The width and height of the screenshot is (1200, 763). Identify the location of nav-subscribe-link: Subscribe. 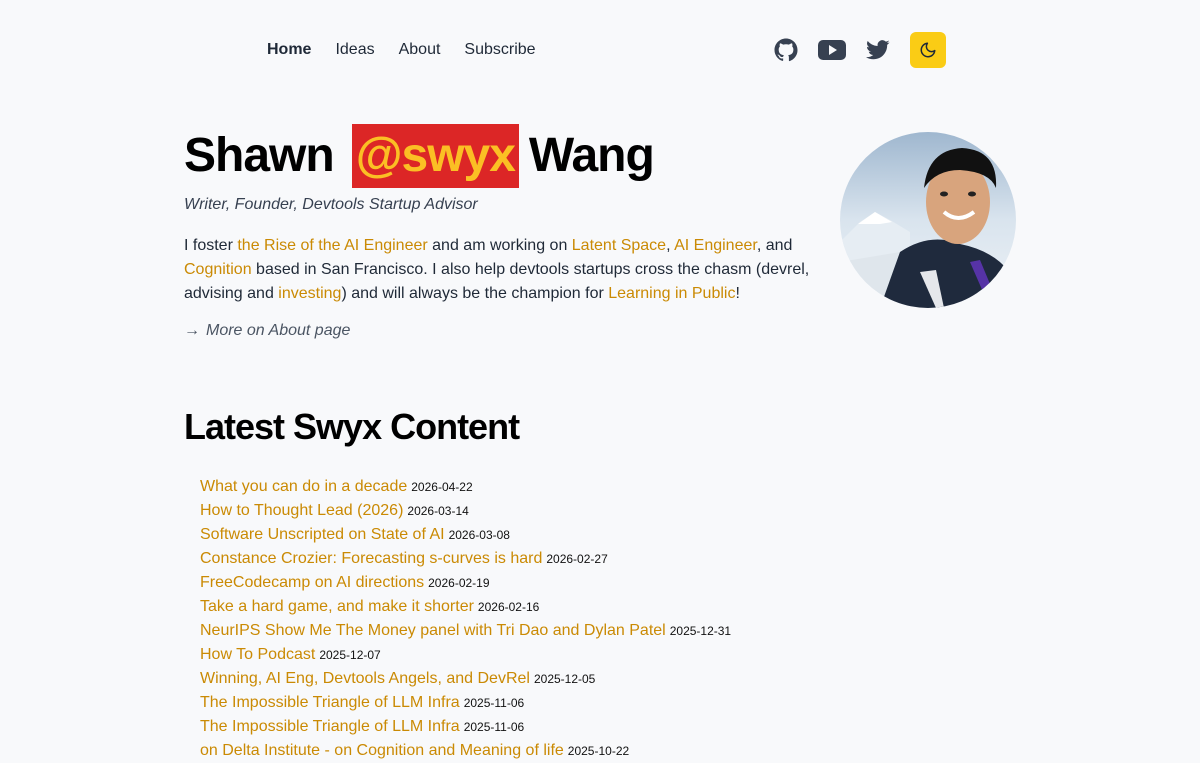
(499, 50).